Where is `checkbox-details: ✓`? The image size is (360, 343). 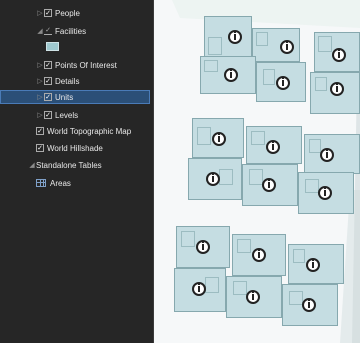
checkbox-details: ✓ is located at coordinates (48, 81).